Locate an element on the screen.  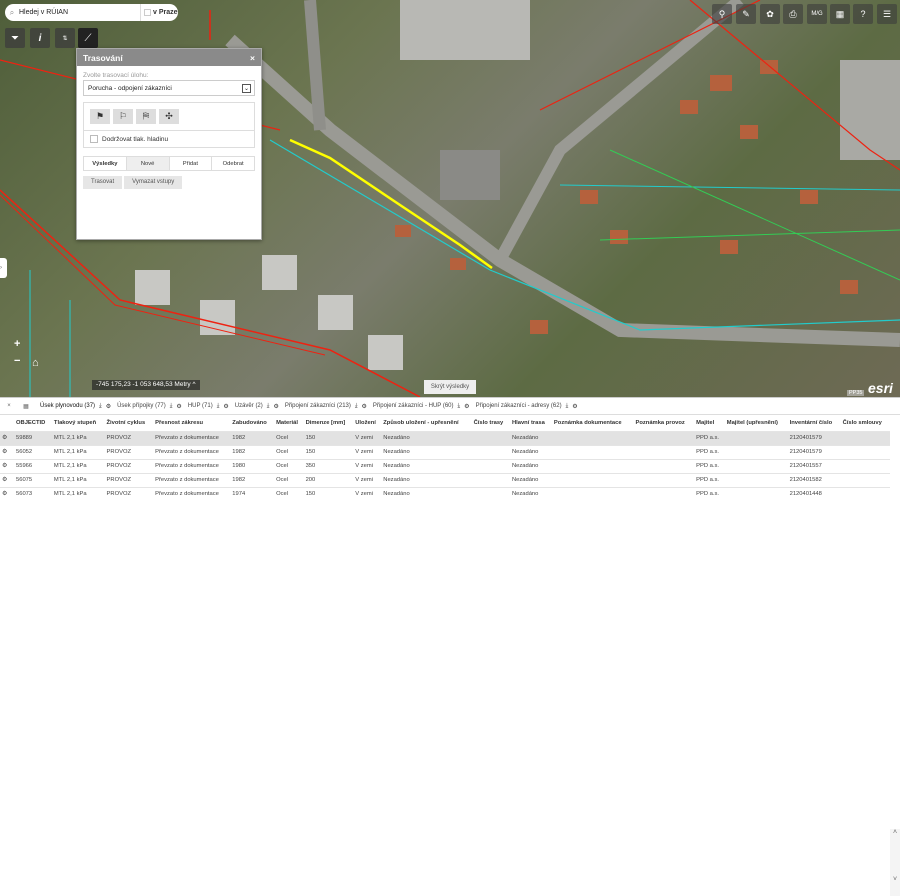
column-header: Poznámka provoz is located at coordinates (663, 423).